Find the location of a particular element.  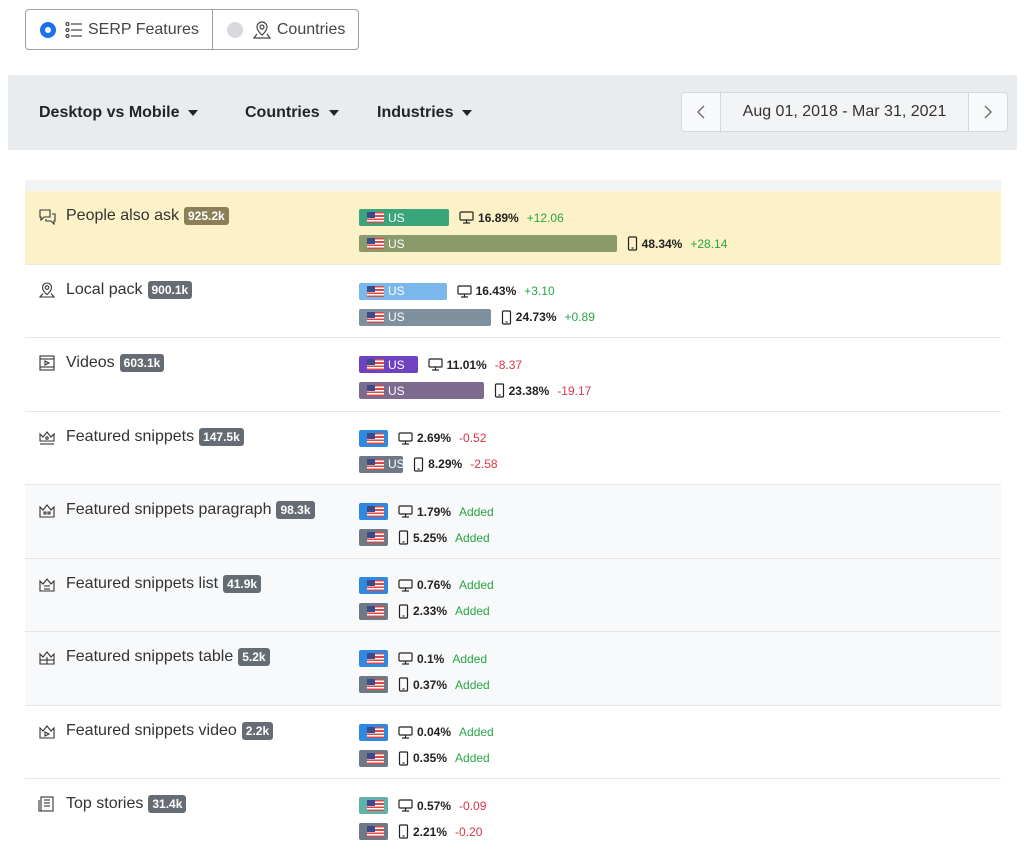

share-percent: 1.79% is located at coordinates (434, 511).